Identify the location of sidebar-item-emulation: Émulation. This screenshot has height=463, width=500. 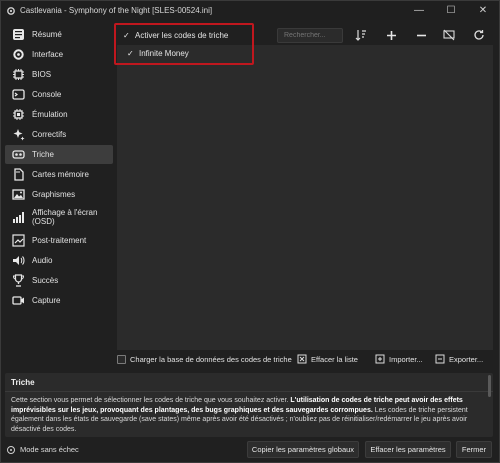
(59, 114).